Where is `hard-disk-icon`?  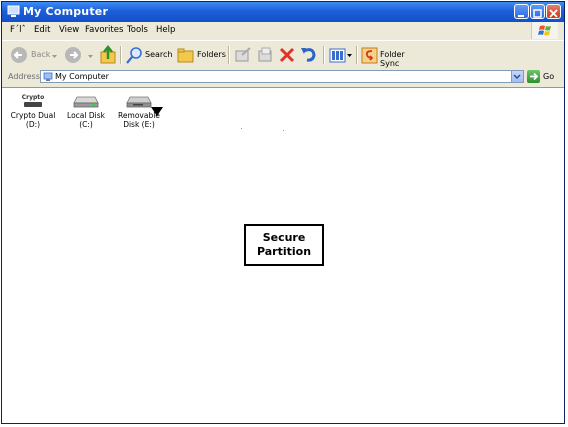
hard-disk-icon is located at coordinates (86, 102).